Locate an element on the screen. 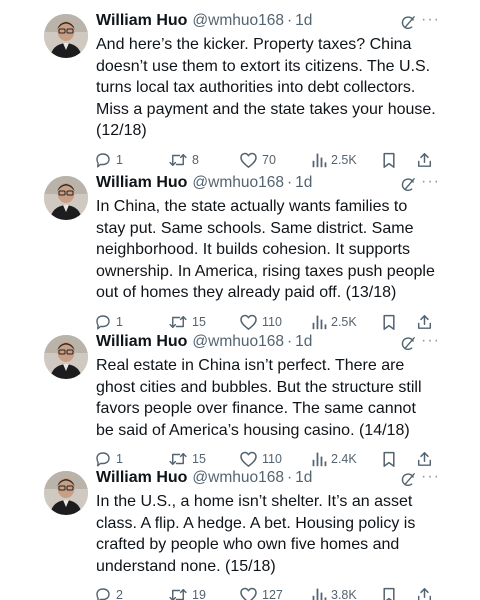  retweet-count: 19 is located at coordinates (199, 594).